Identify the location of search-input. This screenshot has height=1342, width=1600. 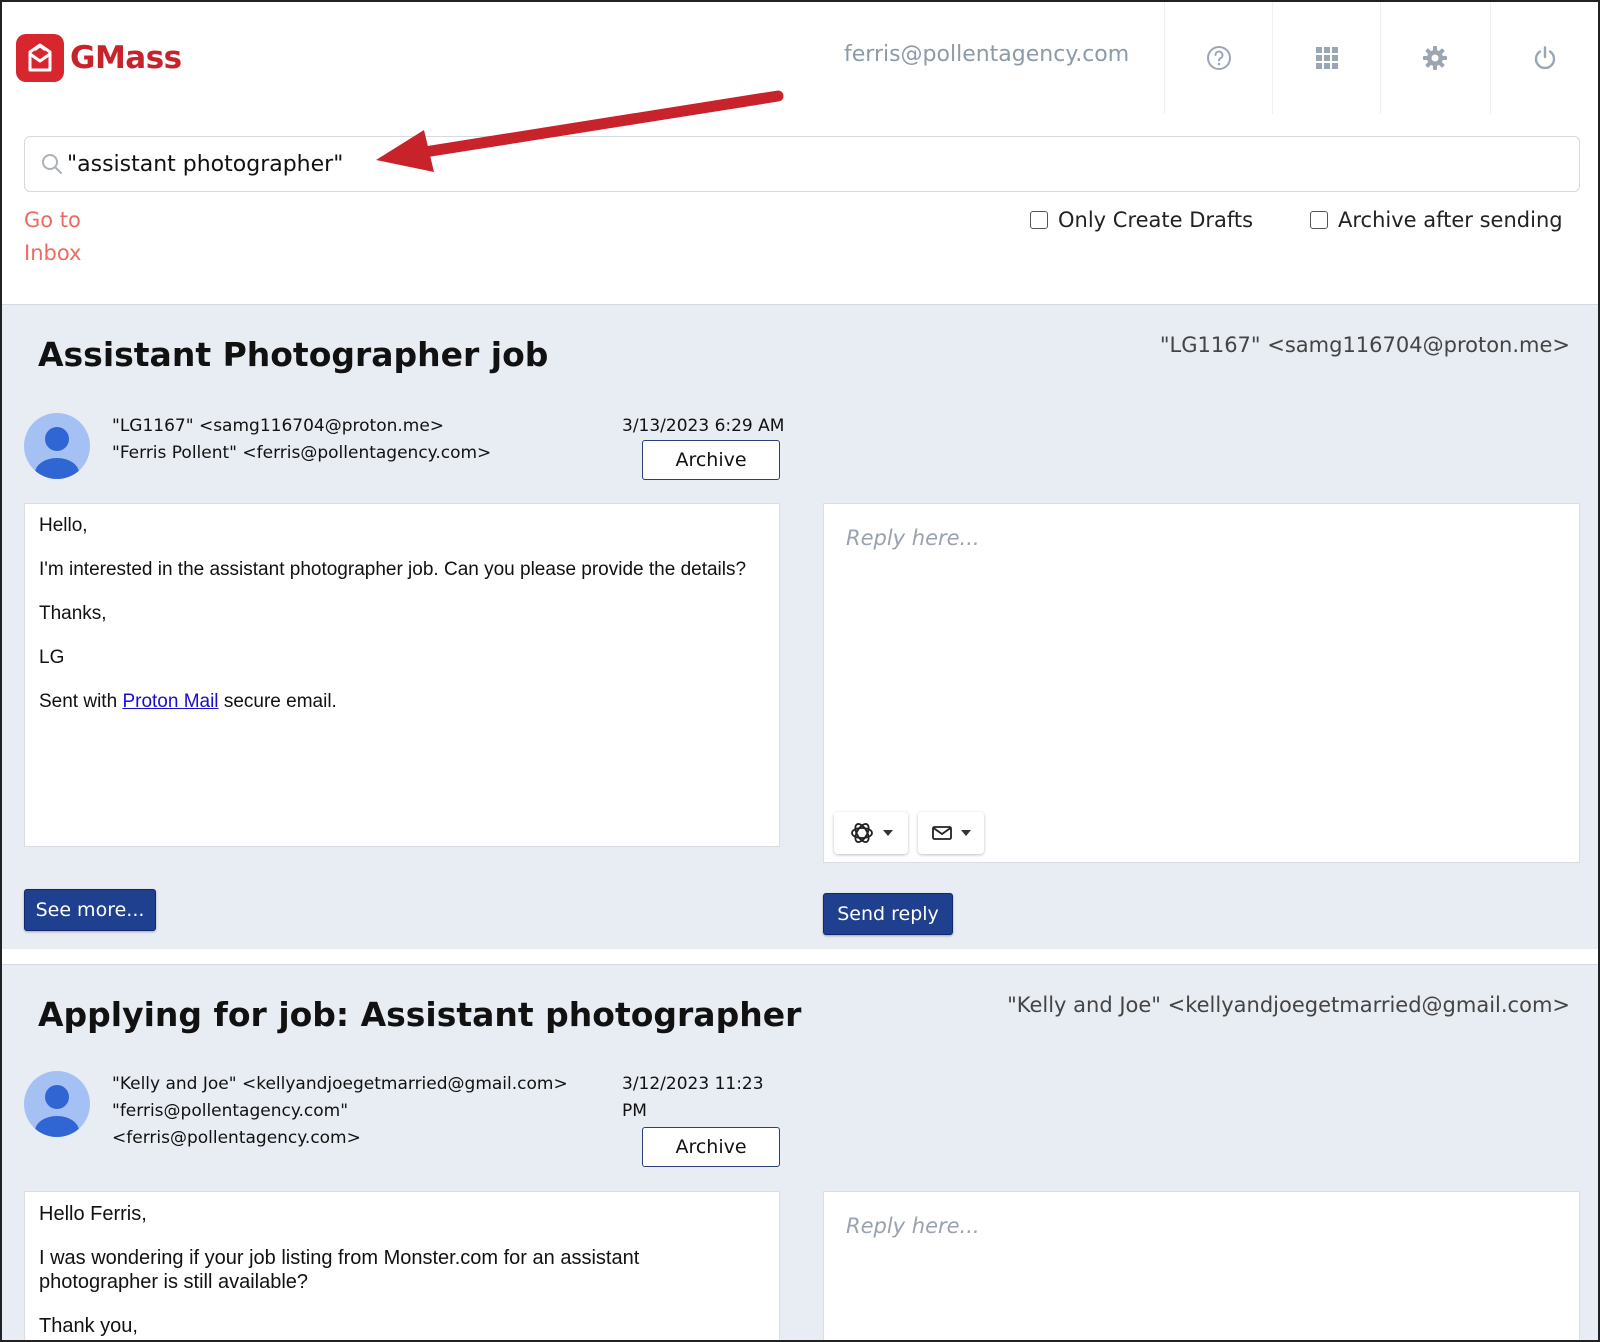
(807, 164).